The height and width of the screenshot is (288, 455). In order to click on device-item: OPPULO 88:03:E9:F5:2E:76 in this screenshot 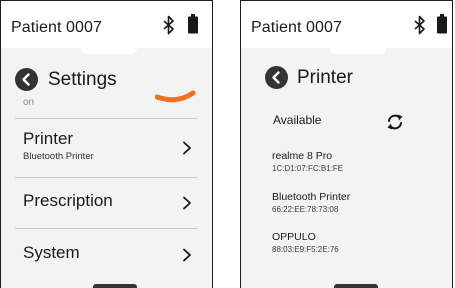, I will do `click(305, 243)`.